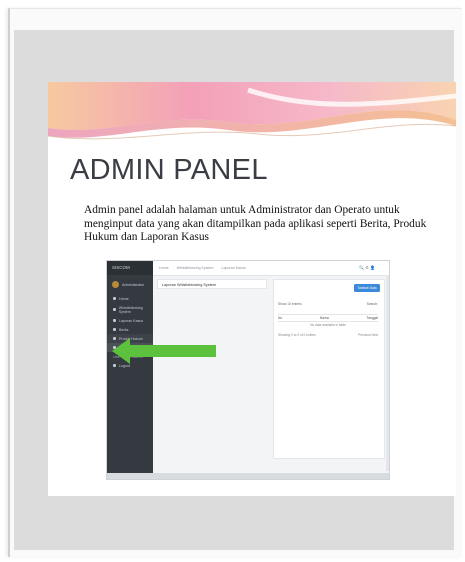 This screenshot has width=465, height=562. I want to click on folder-icon, so click(114, 309).